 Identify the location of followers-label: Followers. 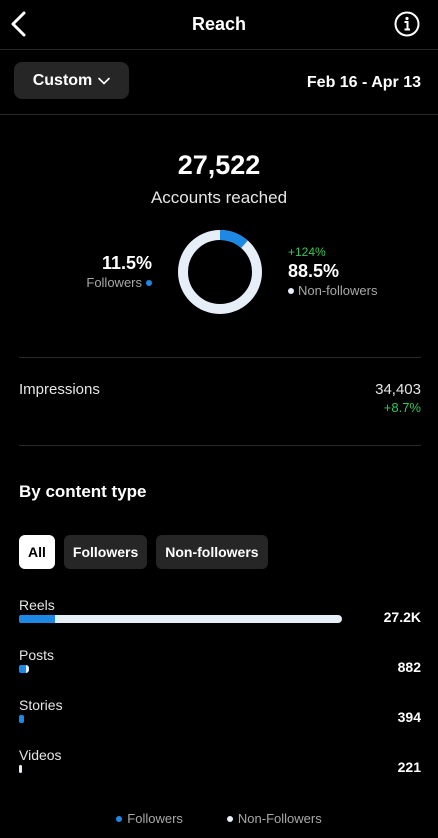
(114, 282).